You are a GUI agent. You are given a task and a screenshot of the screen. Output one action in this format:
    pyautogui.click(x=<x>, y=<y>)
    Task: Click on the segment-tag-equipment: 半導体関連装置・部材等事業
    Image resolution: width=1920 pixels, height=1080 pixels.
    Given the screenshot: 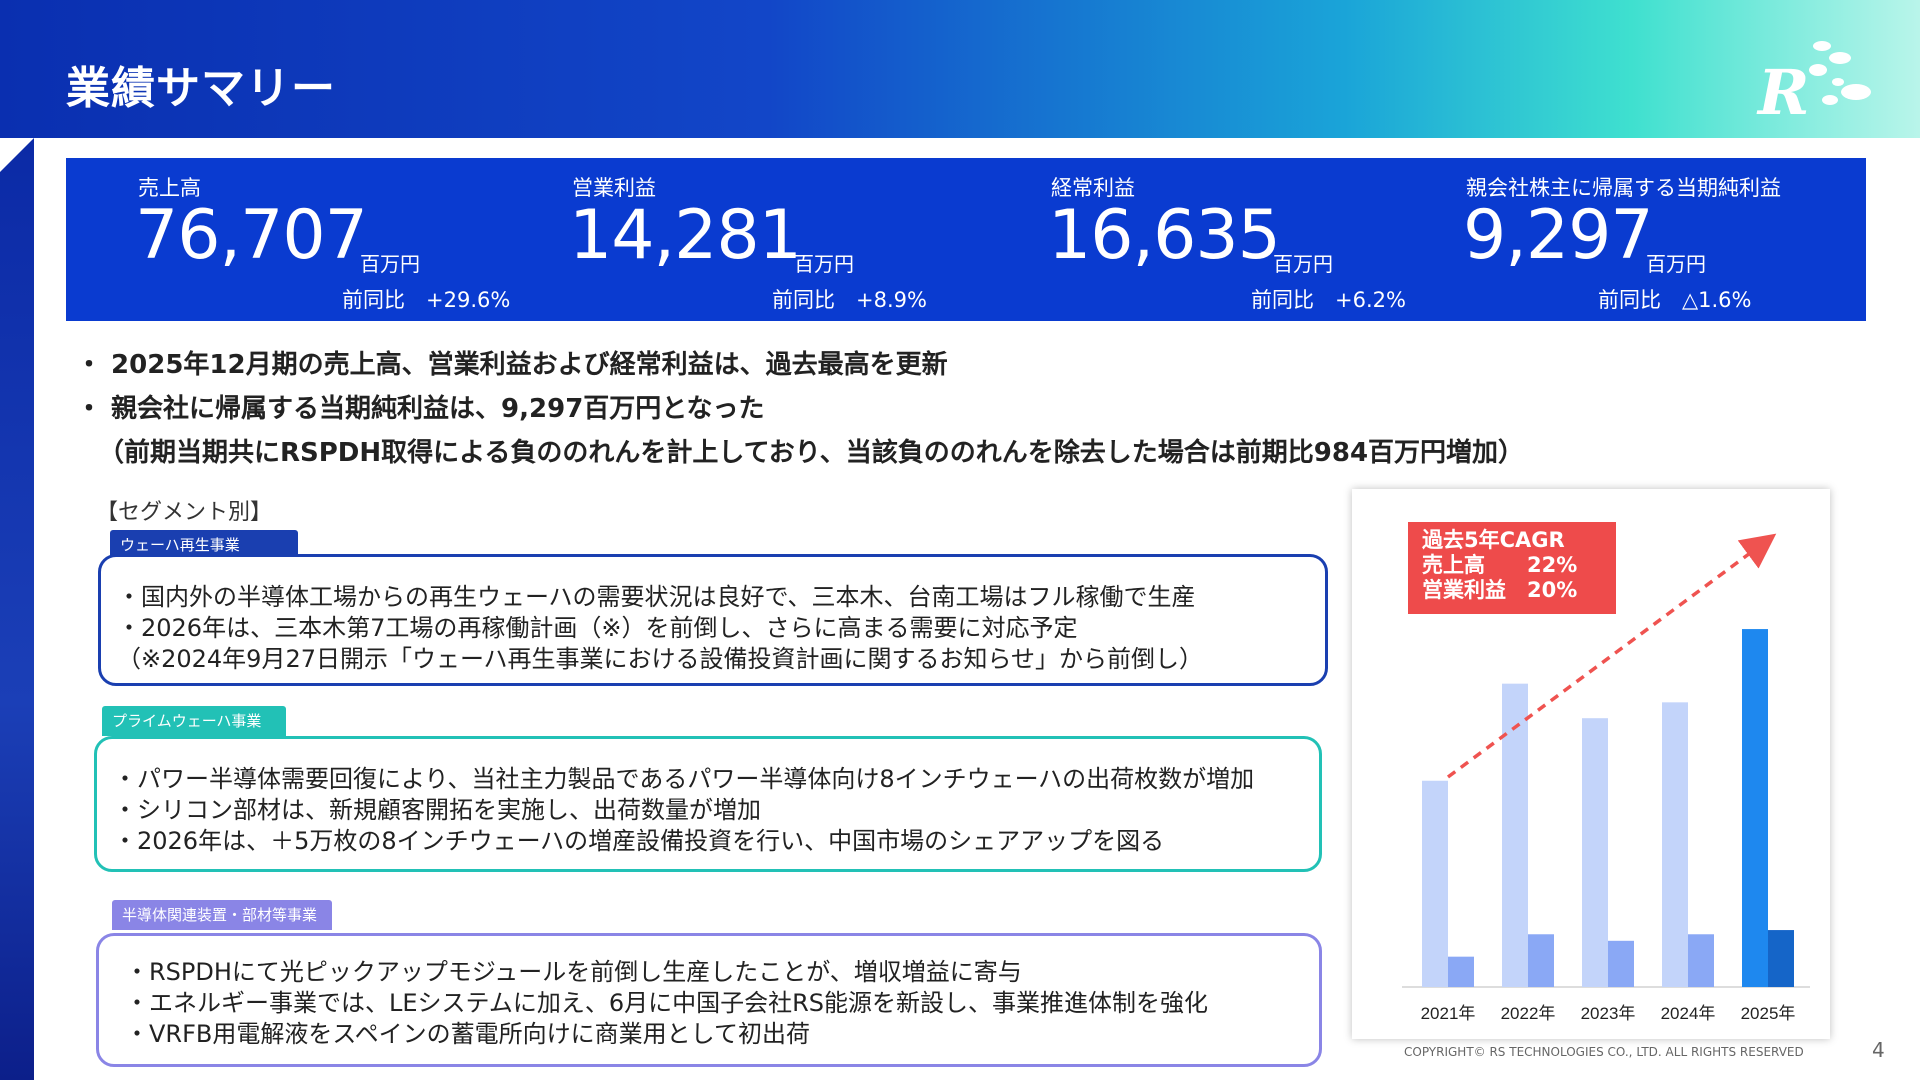 What is the action you would take?
    pyautogui.click(x=222, y=915)
    